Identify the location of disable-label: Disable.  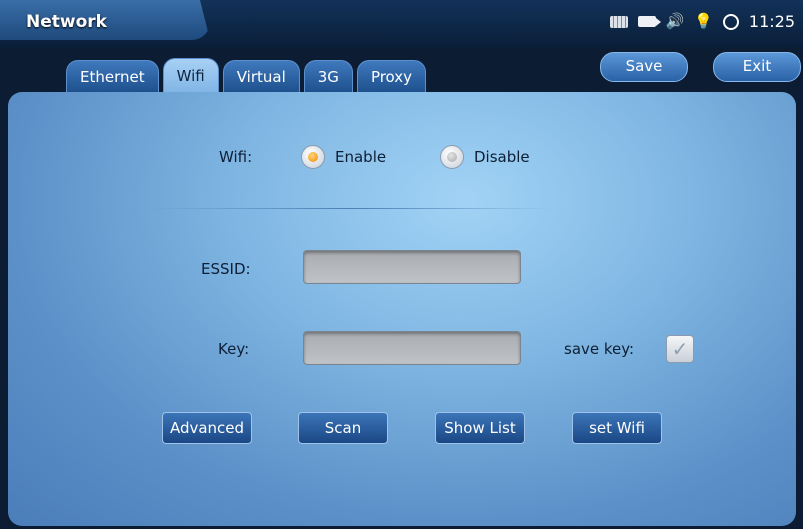
(502, 157).